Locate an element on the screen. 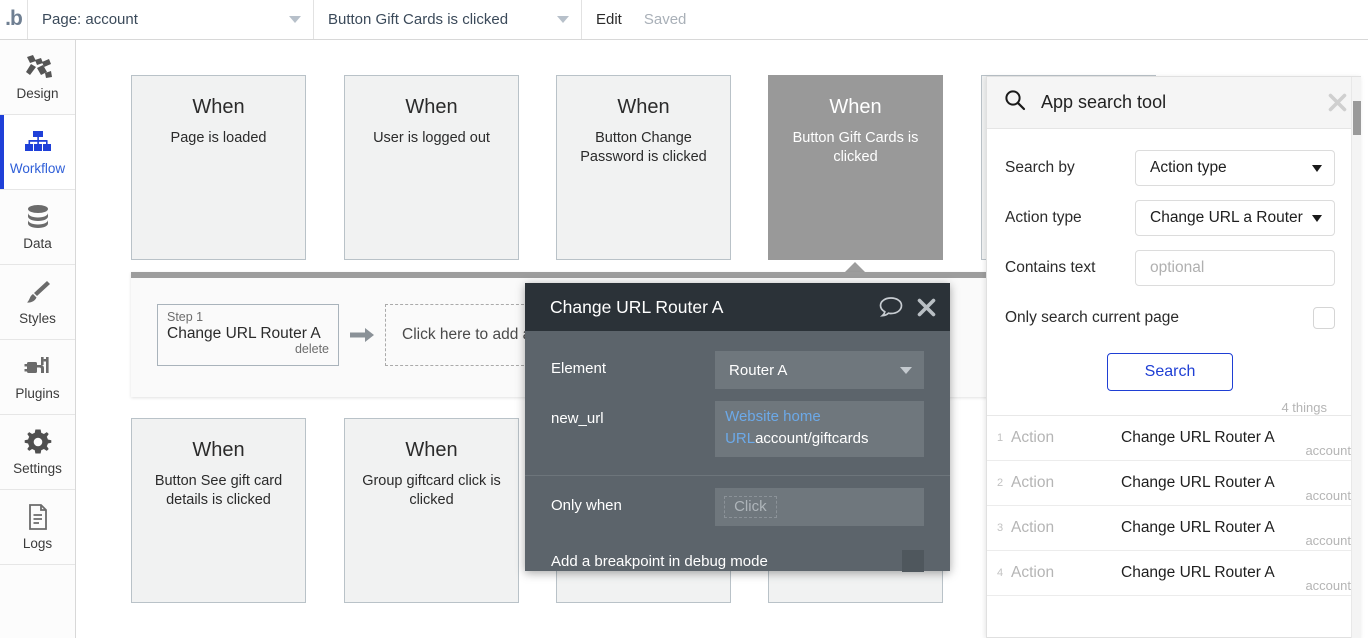 The image size is (1368, 638). gear-icon is located at coordinates (38, 442).